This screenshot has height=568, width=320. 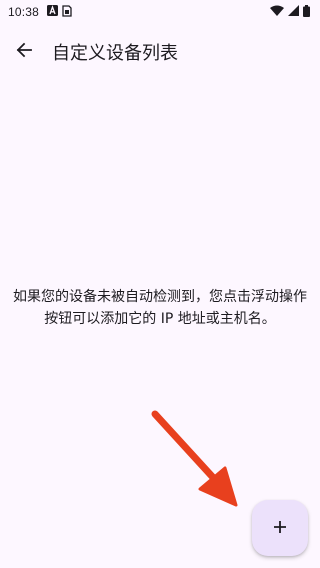 I want to click on signal-icon, so click(x=293, y=12).